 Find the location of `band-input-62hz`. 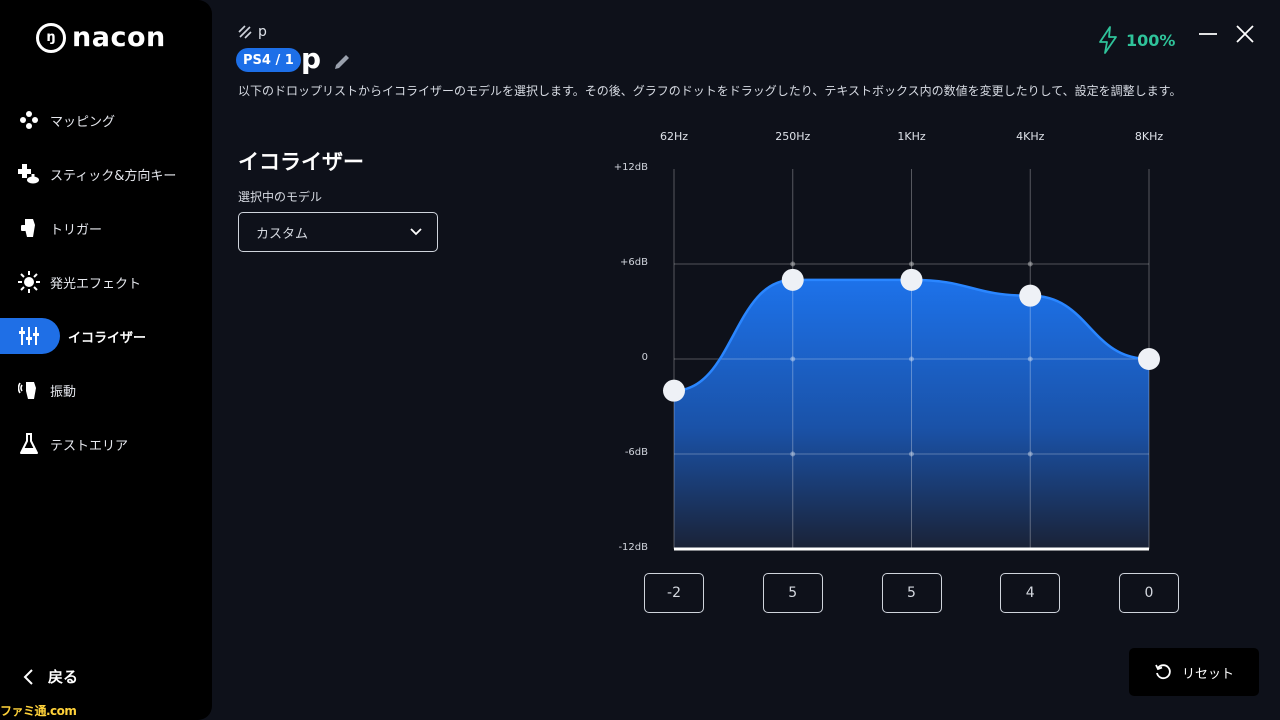

band-input-62hz is located at coordinates (674, 593).